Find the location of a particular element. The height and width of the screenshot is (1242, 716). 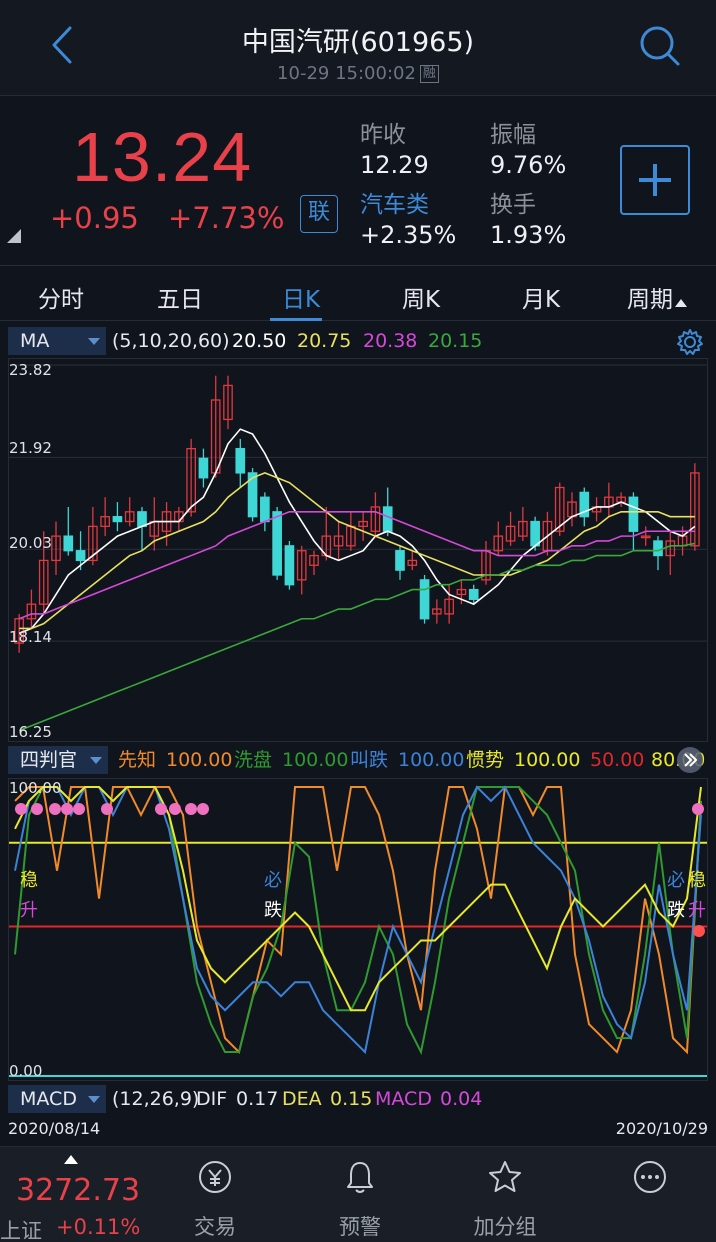

nav-watchlist: 加分组 is located at coordinates (505, 1194).